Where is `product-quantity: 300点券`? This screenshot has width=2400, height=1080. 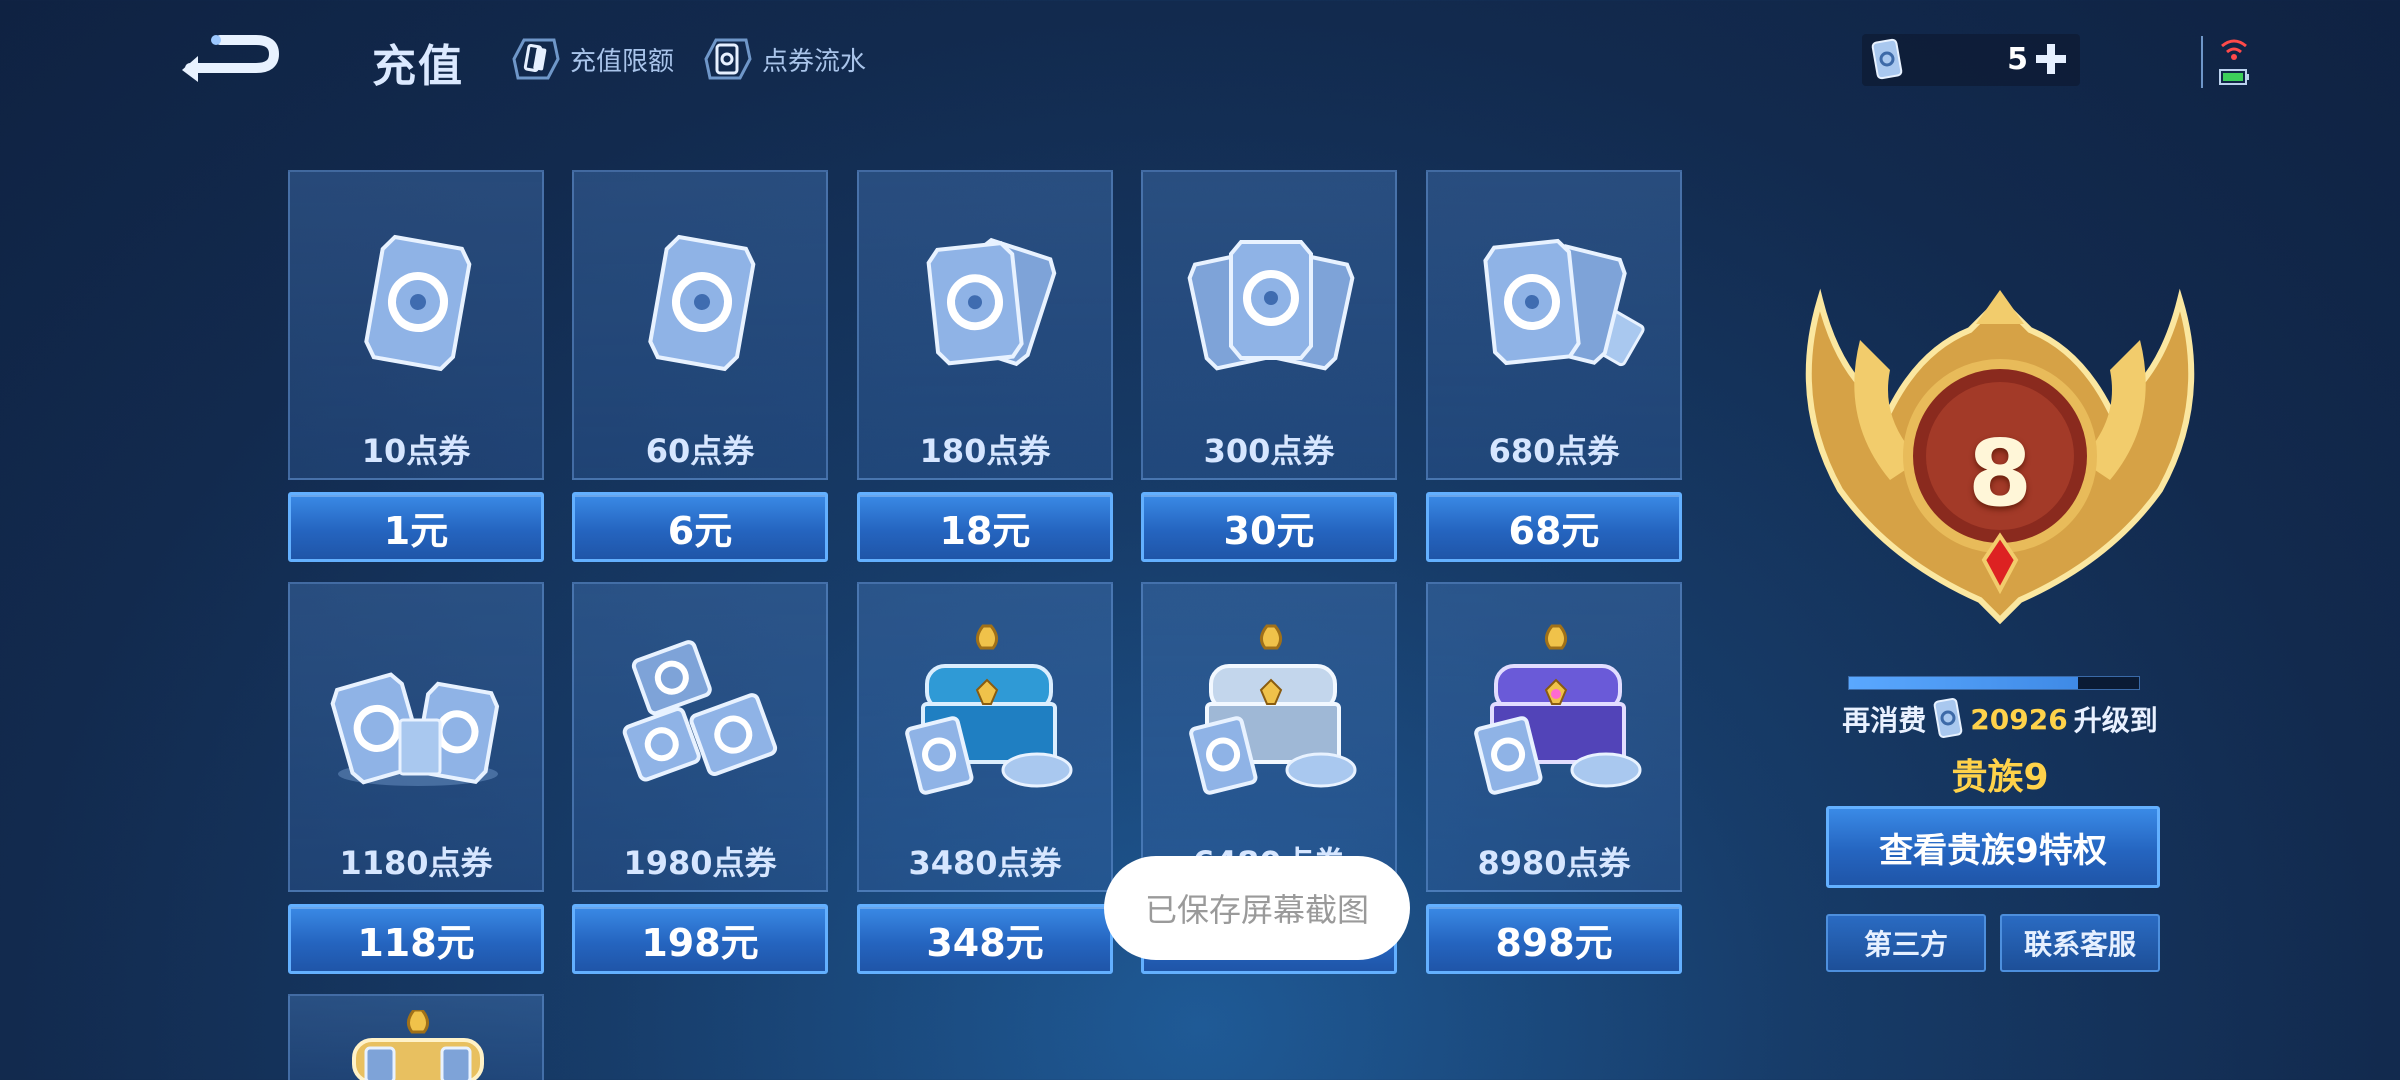
product-quantity: 300点券 is located at coordinates (1269, 451).